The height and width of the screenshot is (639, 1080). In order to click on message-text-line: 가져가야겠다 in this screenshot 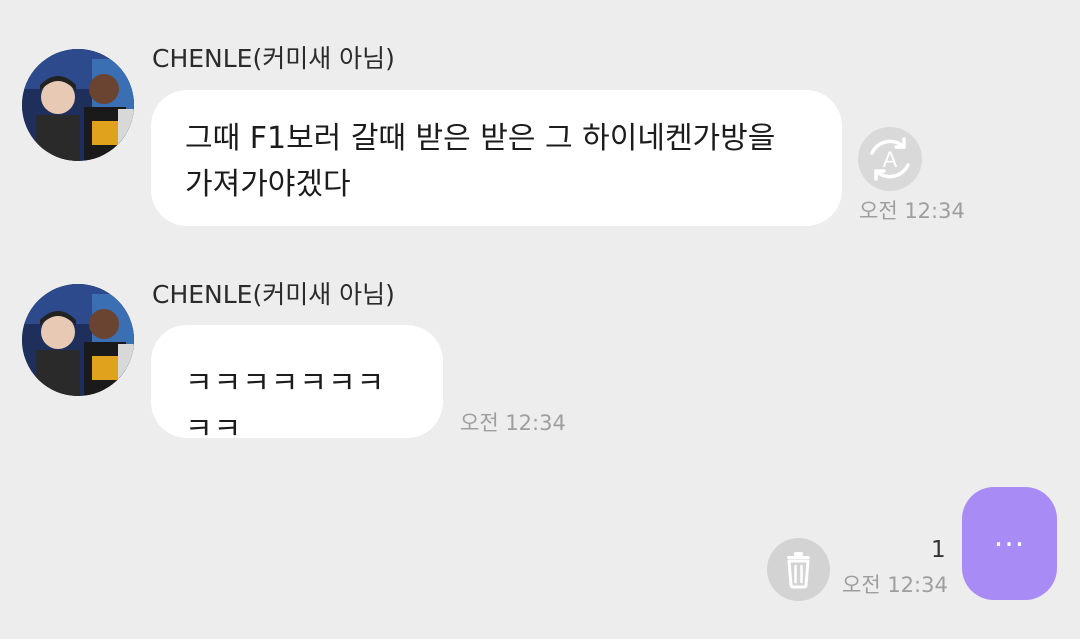, I will do `click(268, 184)`.